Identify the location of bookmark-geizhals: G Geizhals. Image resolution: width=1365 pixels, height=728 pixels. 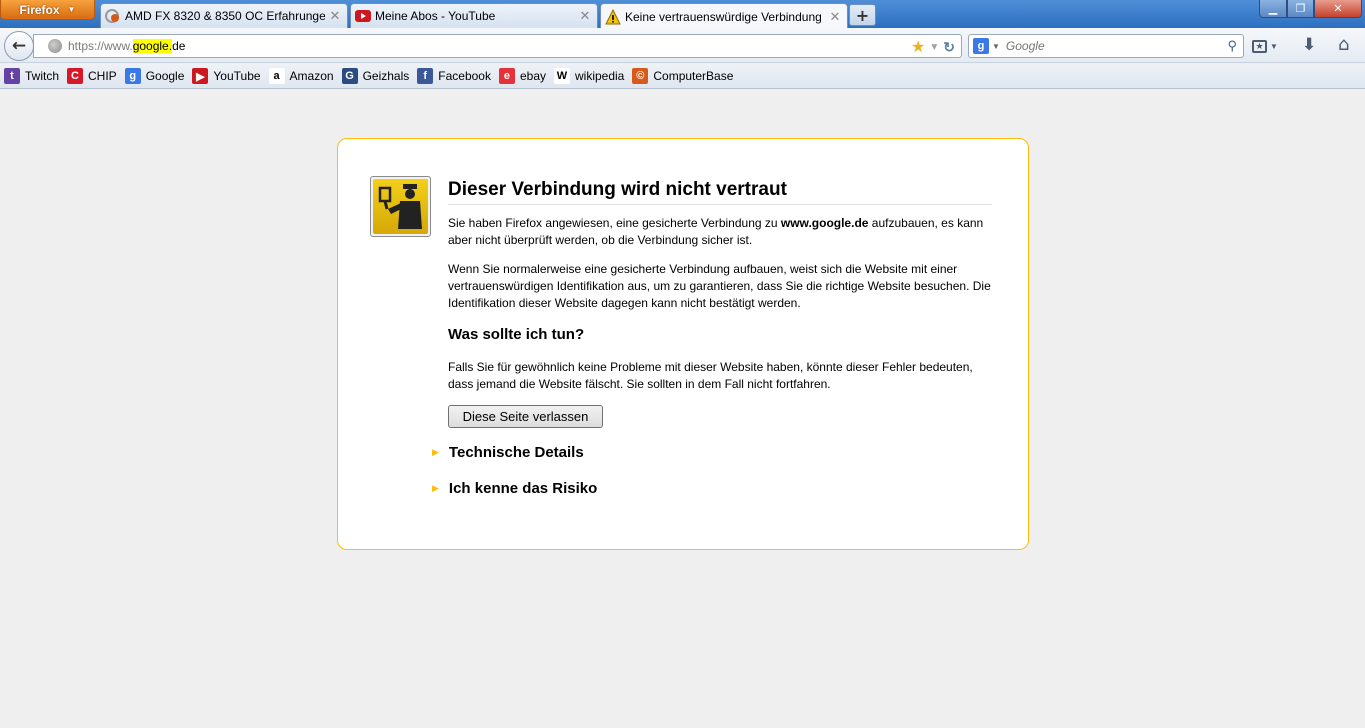
(375, 76).